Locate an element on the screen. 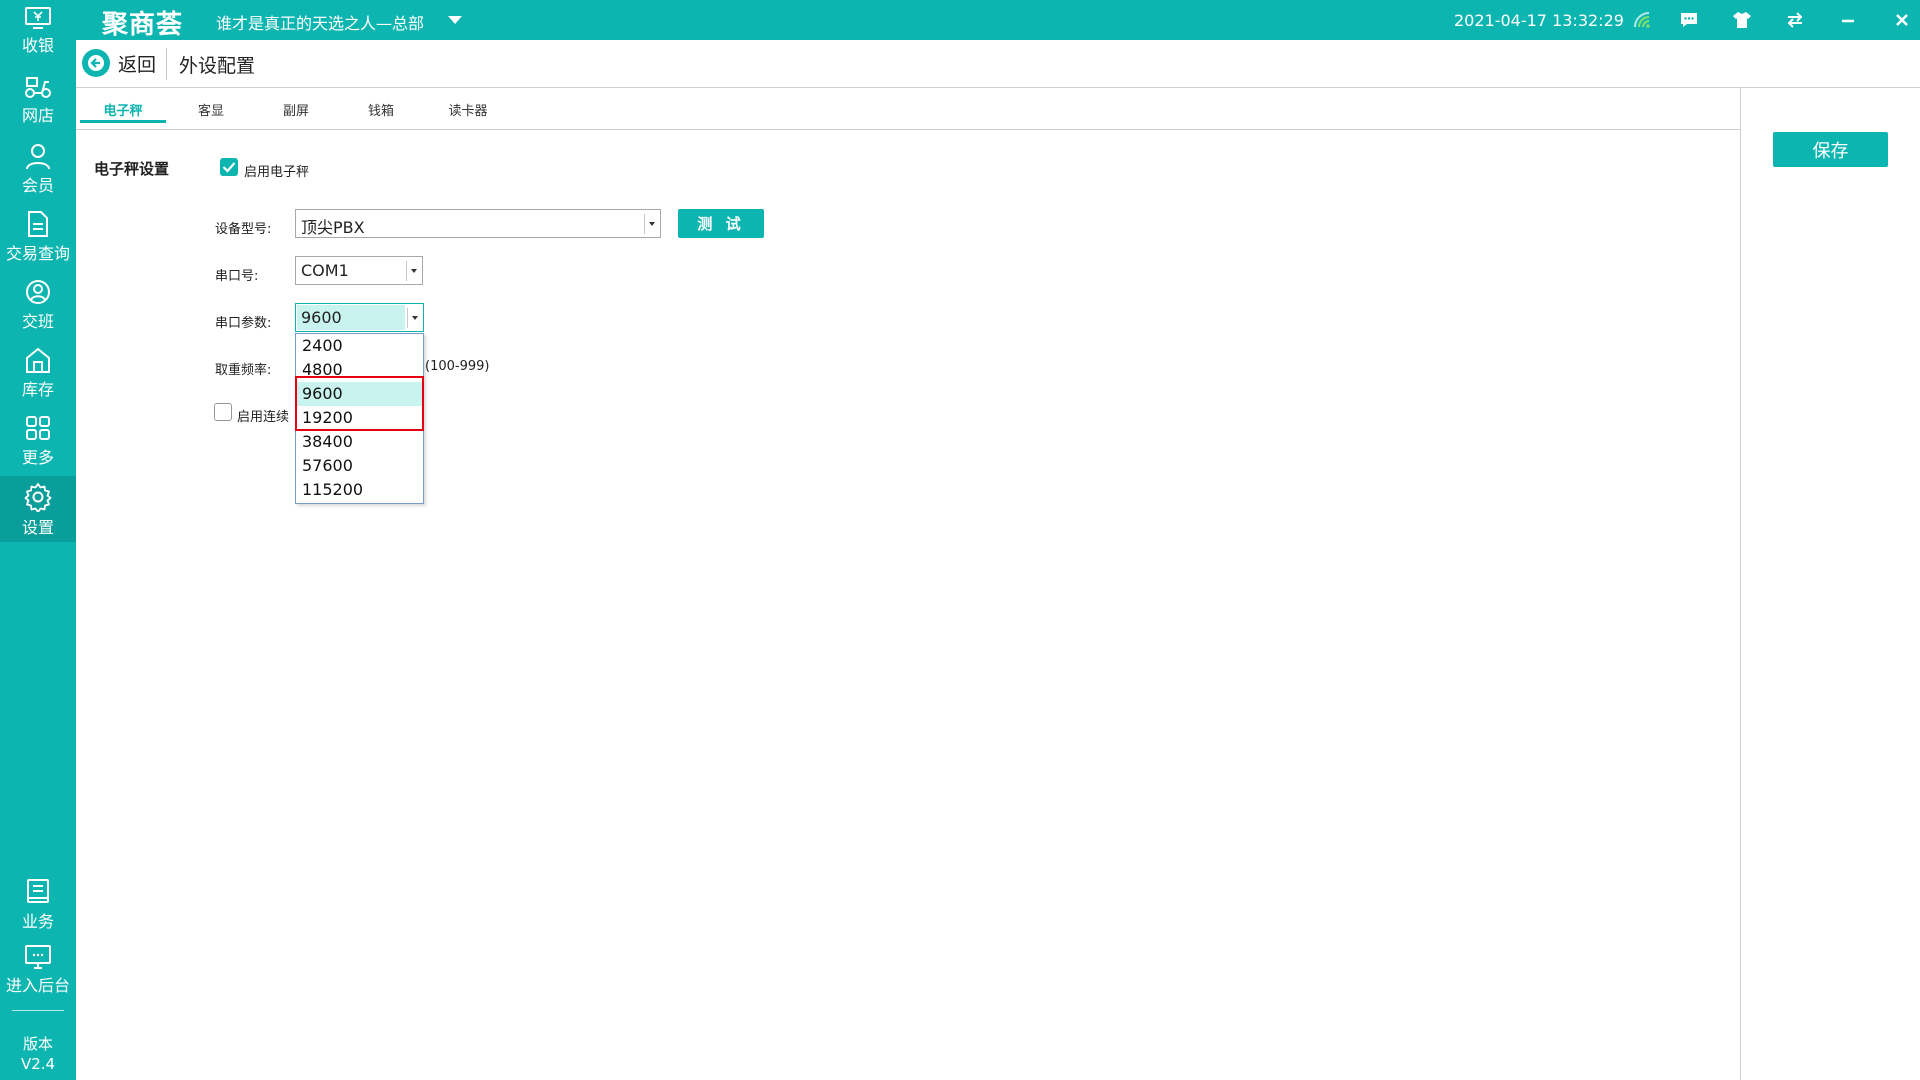  tab-scale: 电子秤 is located at coordinates (123, 114).